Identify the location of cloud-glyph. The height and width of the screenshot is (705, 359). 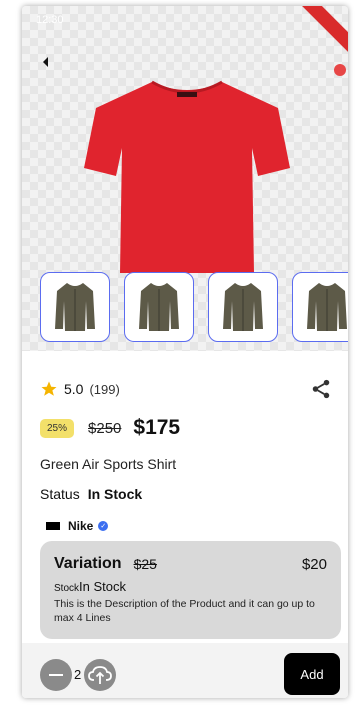
(100, 675).